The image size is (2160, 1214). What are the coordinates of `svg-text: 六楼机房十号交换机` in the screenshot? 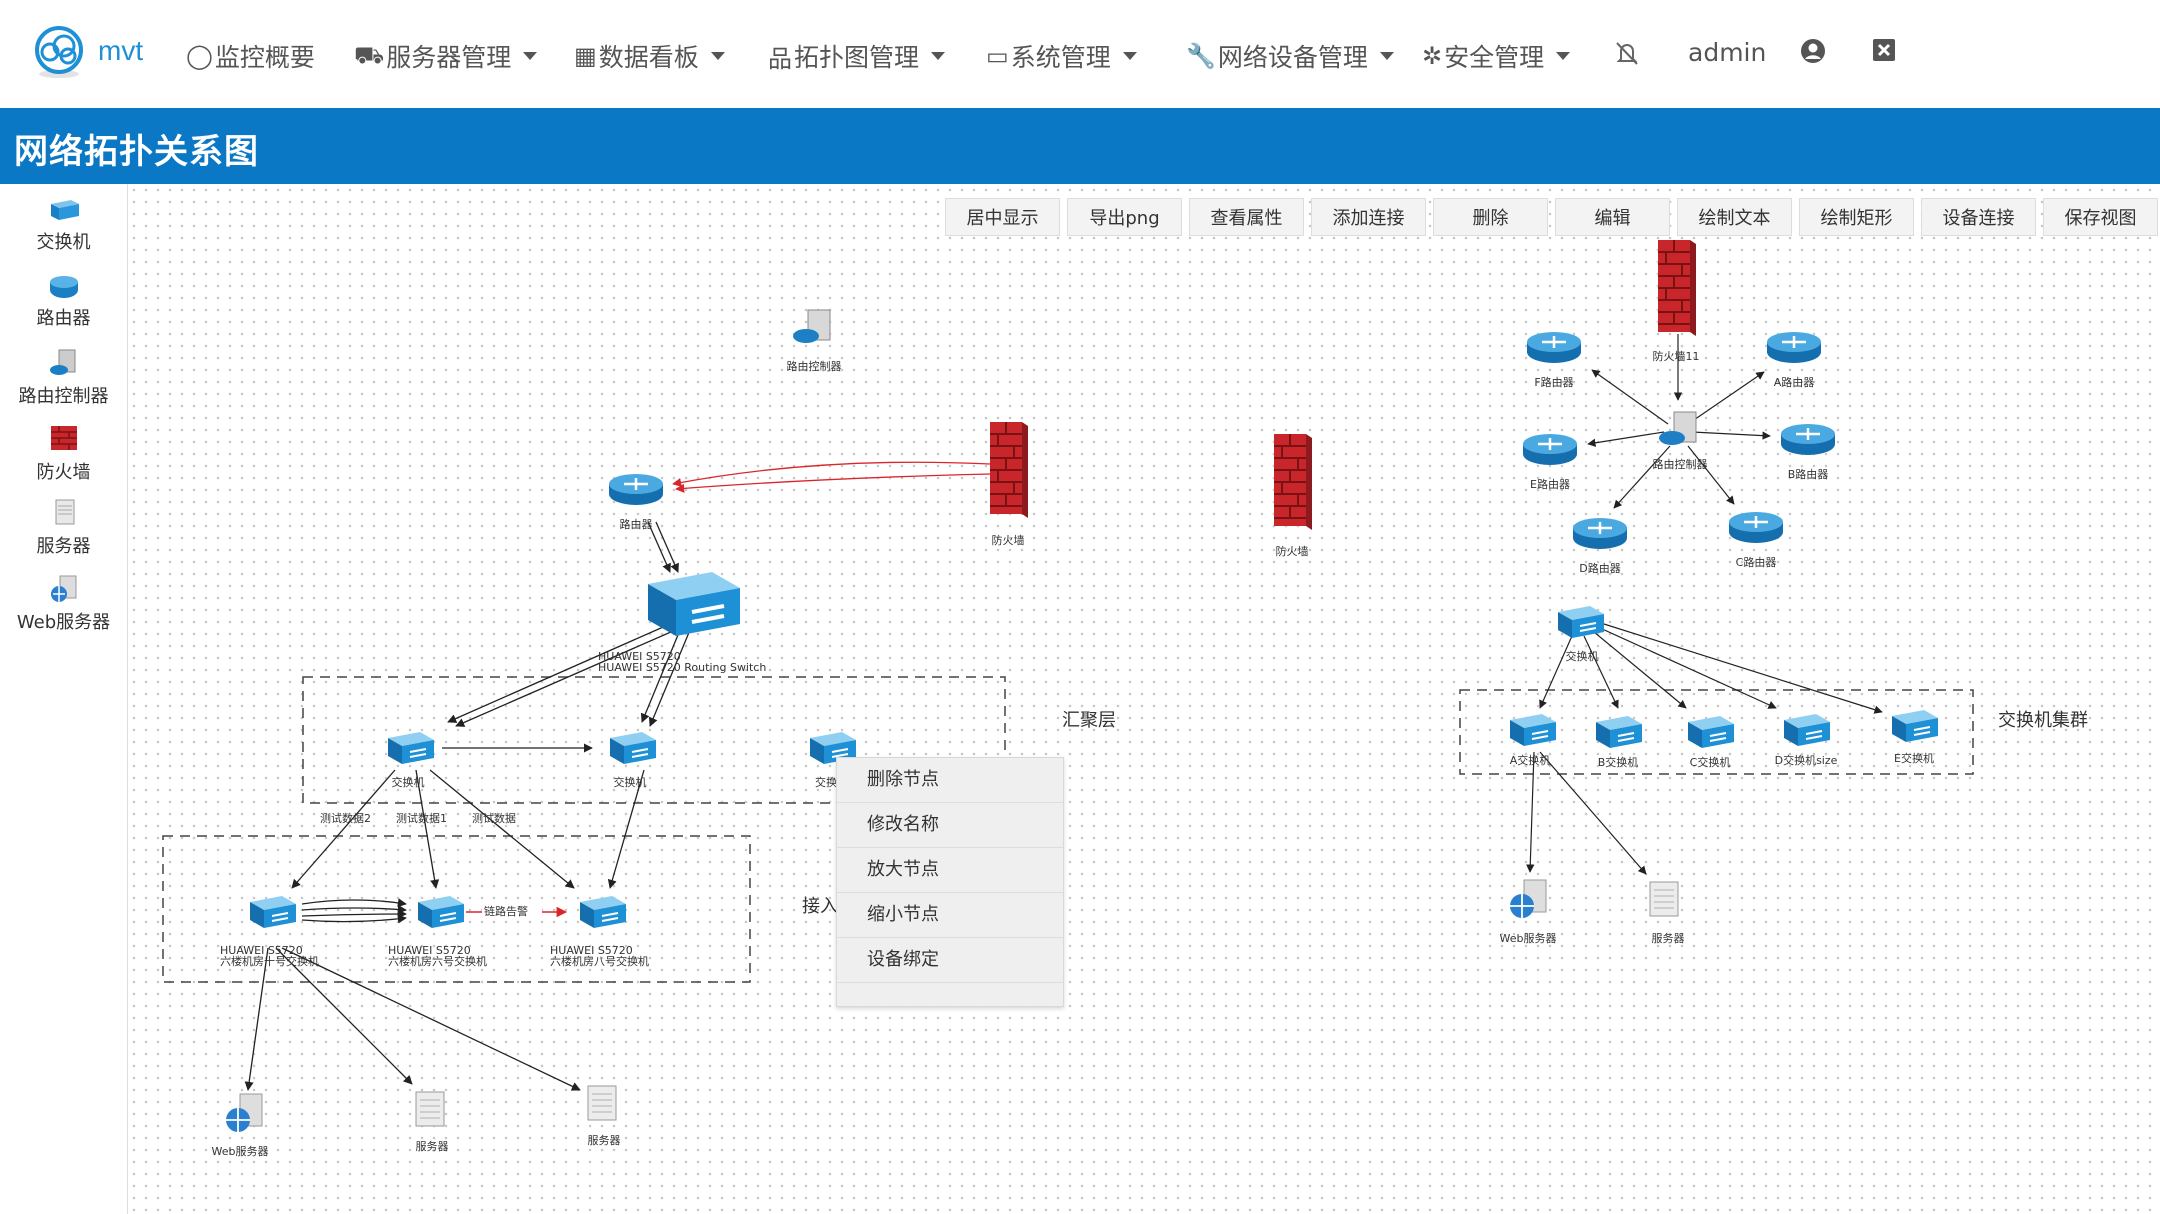 It's located at (269, 961).